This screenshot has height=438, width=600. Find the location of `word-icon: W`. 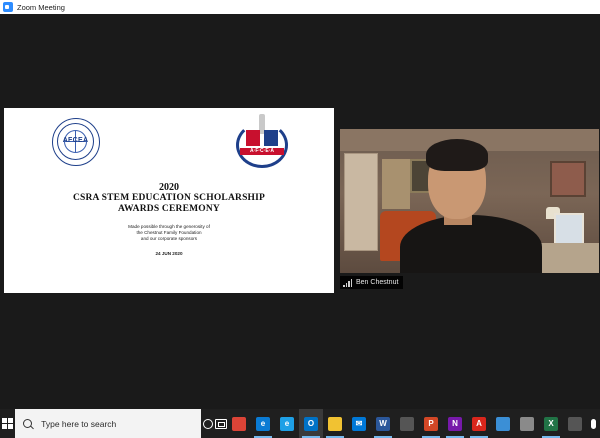

word-icon: W is located at coordinates (383, 423).